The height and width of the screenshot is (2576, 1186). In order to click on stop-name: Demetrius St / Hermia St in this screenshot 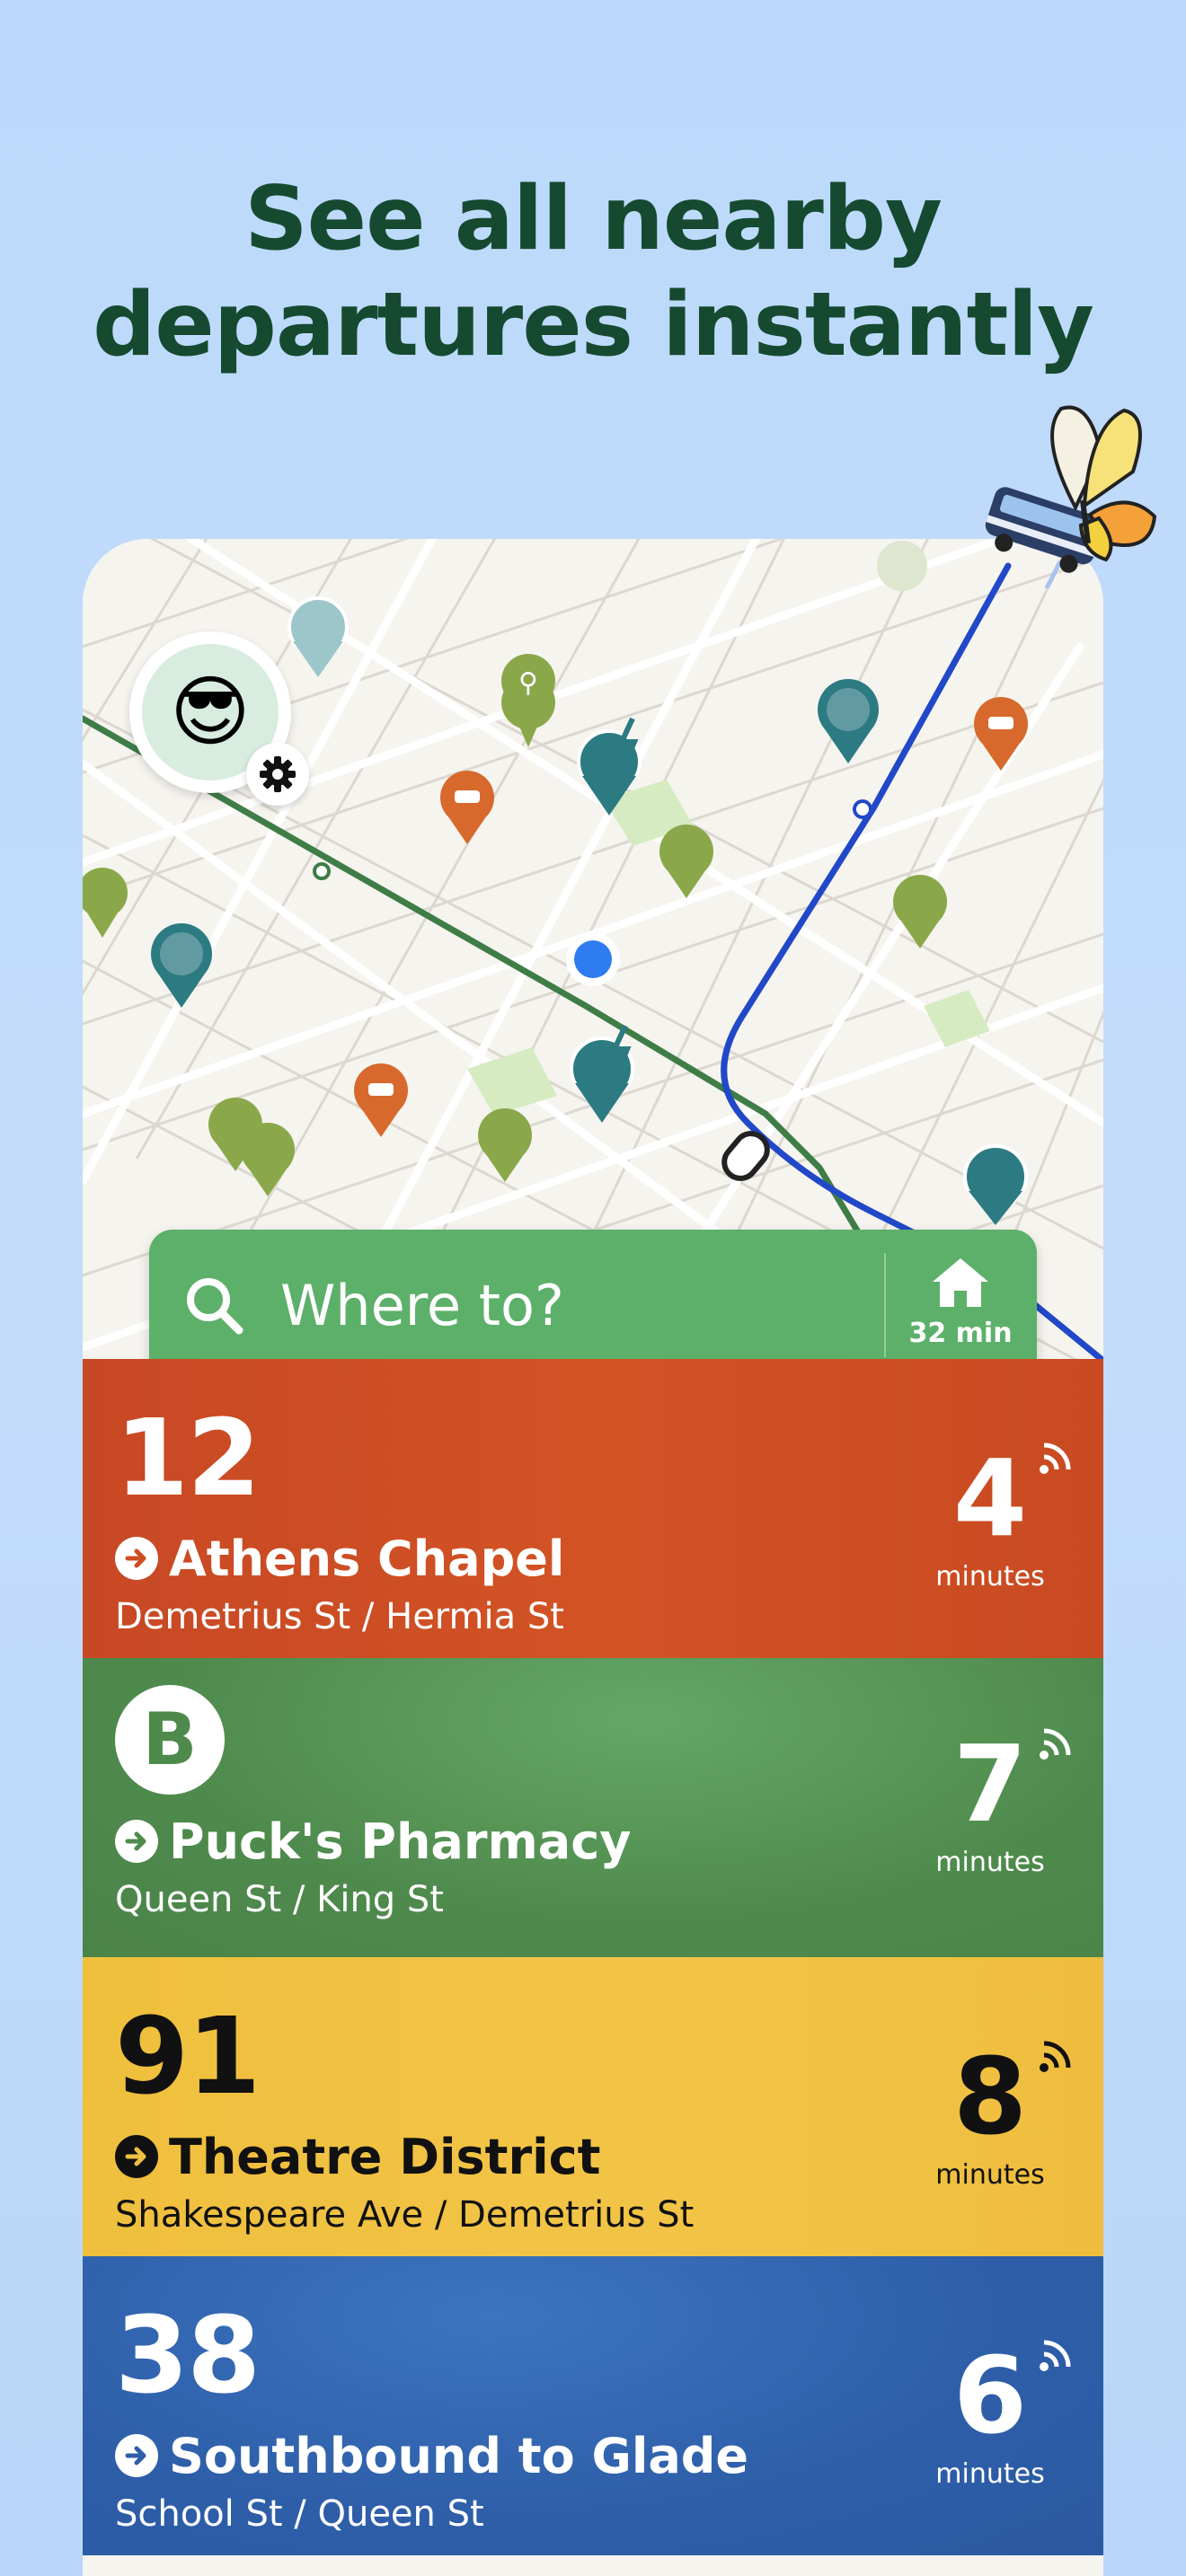, I will do `click(339, 1616)`.